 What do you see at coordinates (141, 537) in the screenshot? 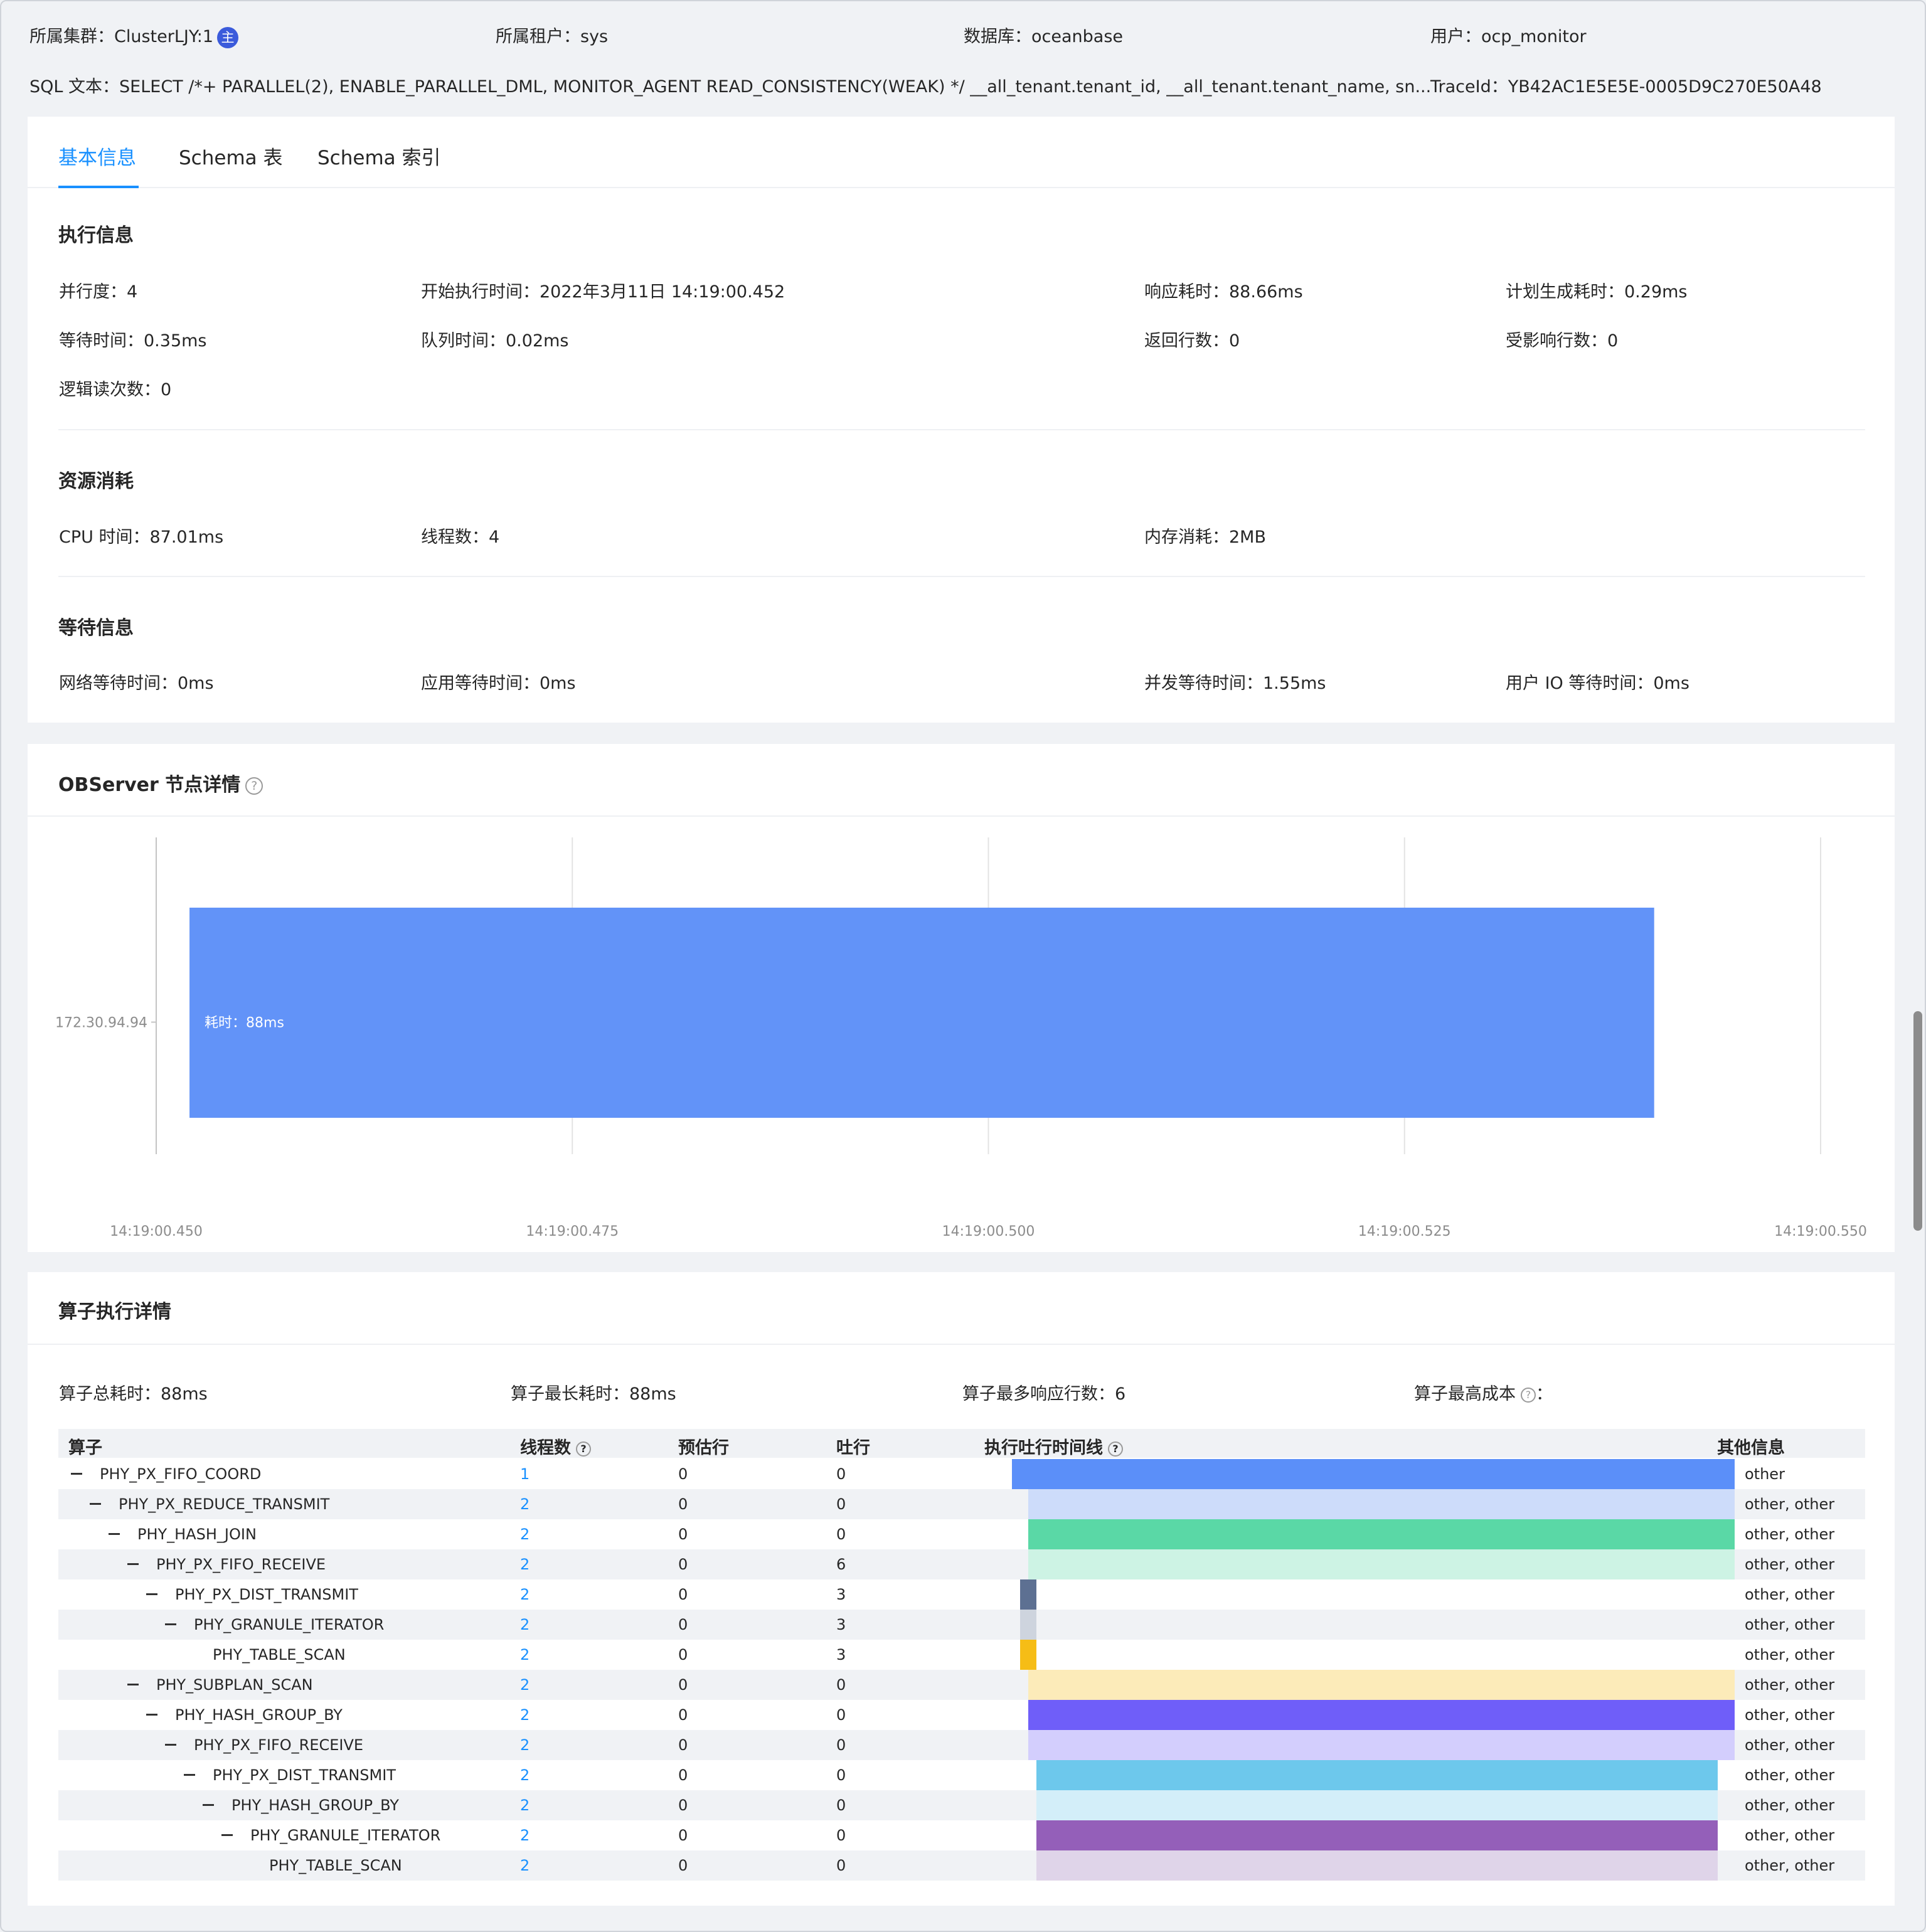
I see `resource-item: CPU 时间：87.01ms` at bounding box center [141, 537].